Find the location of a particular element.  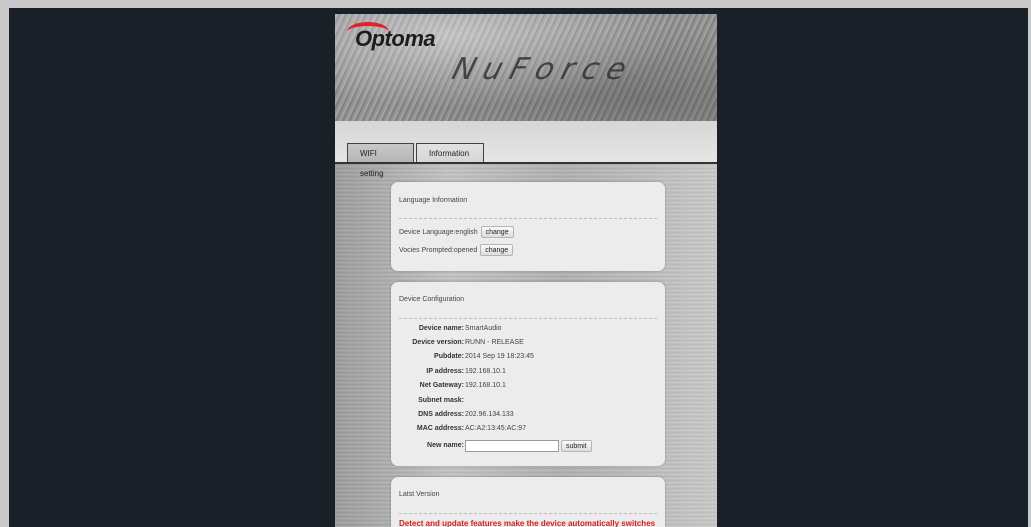

config-label: Subnet mask: is located at coordinates (441, 400).